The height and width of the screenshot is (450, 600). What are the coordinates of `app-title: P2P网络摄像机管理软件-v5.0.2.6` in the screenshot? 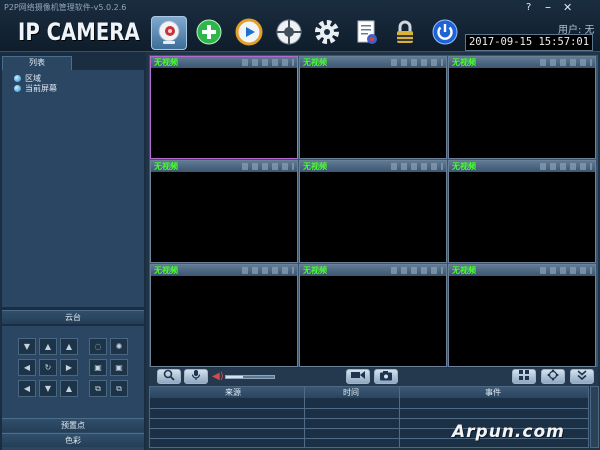 It's located at (65, 7).